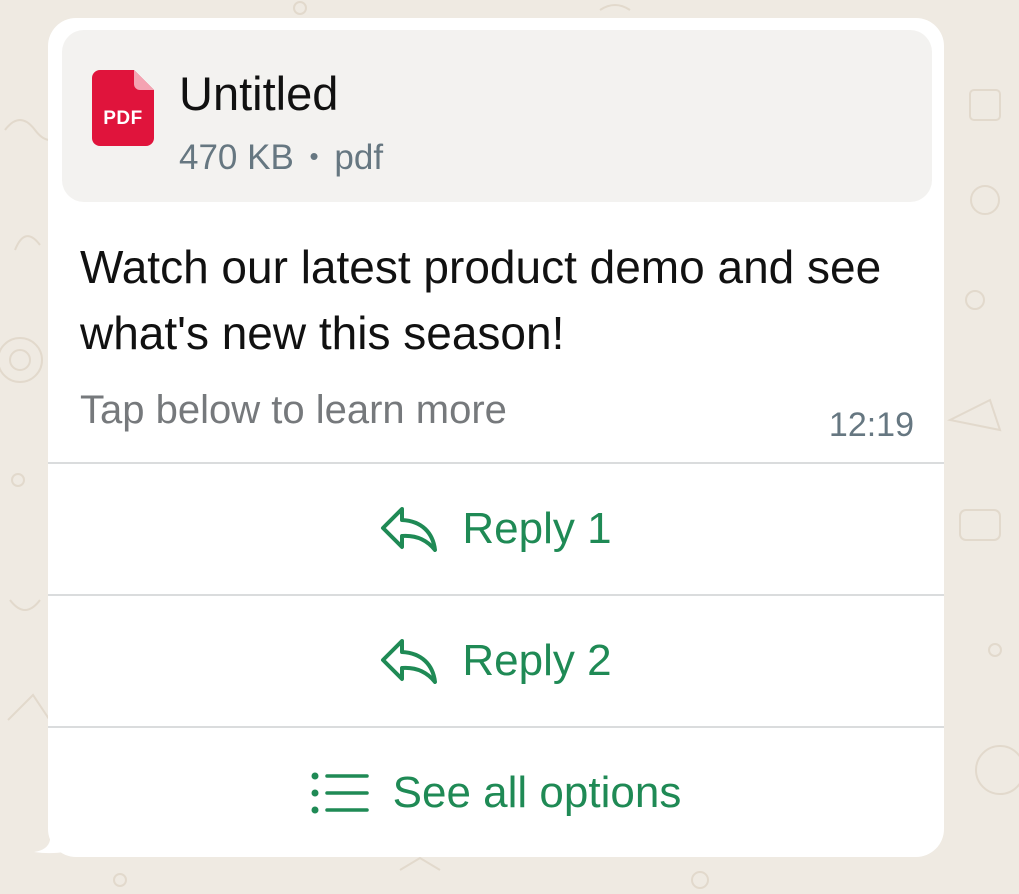 The height and width of the screenshot is (894, 1019). I want to click on see-all-options-label: See all options, so click(537, 792).